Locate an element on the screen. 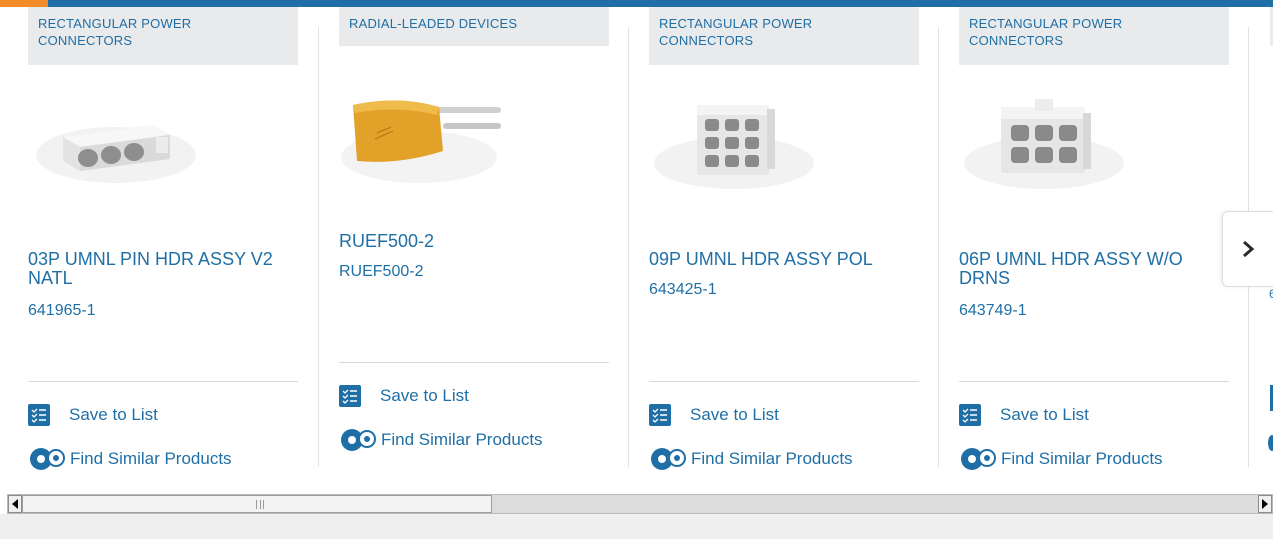 The image size is (1273, 539). scroll-right-button is located at coordinates (1265, 504).